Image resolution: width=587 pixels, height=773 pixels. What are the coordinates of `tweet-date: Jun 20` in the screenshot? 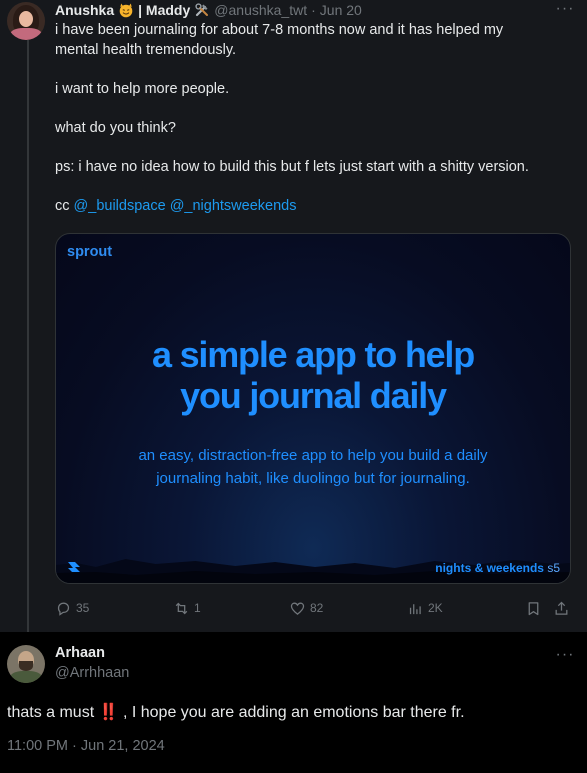 It's located at (341, 10).